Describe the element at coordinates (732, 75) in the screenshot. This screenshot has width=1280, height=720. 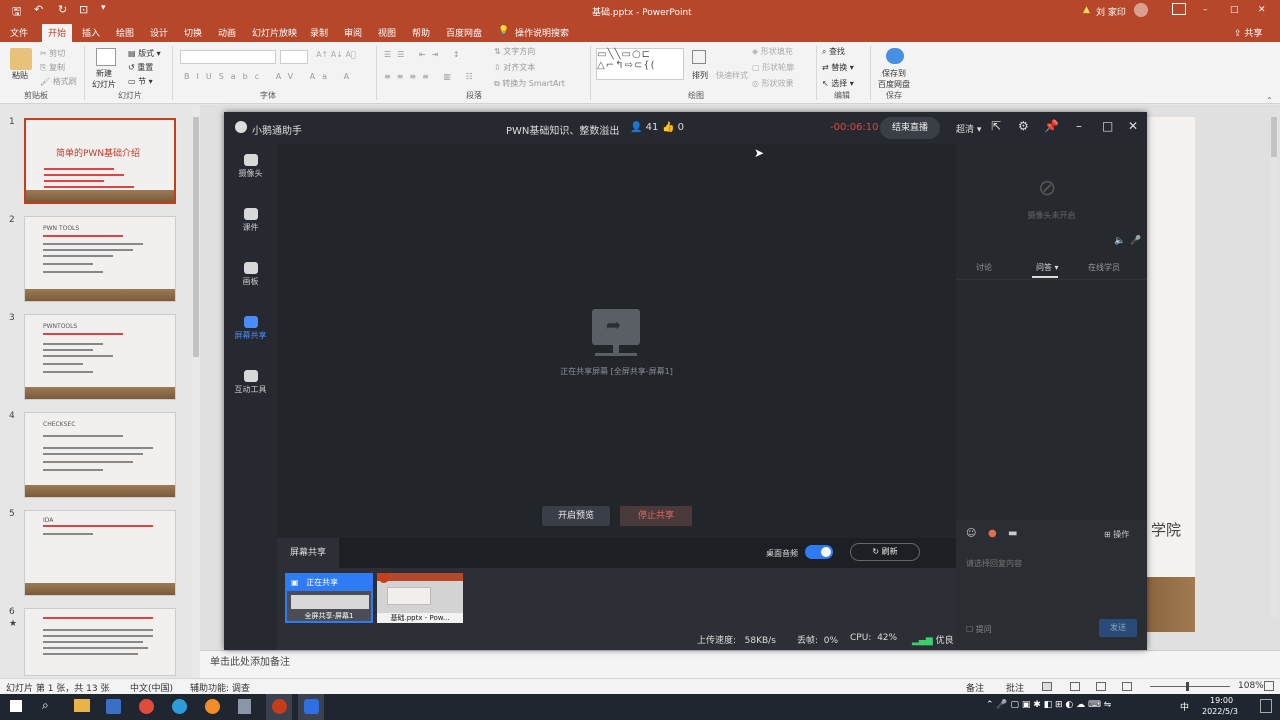
I see `quick-styles-button: 快速样式` at that location.